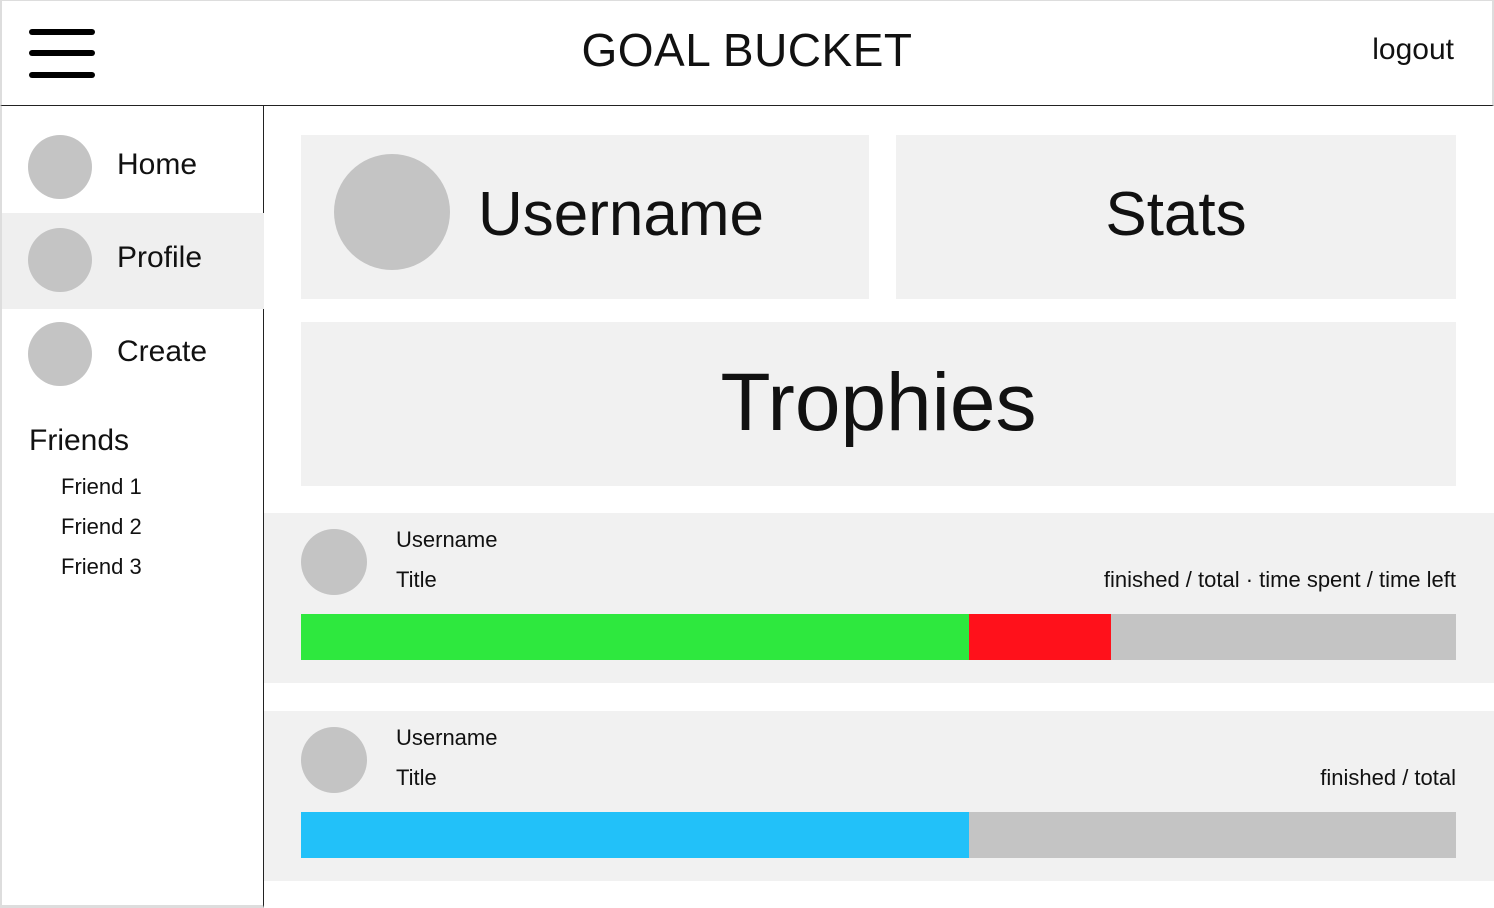  I want to click on profile-card: Username, so click(585, 217).